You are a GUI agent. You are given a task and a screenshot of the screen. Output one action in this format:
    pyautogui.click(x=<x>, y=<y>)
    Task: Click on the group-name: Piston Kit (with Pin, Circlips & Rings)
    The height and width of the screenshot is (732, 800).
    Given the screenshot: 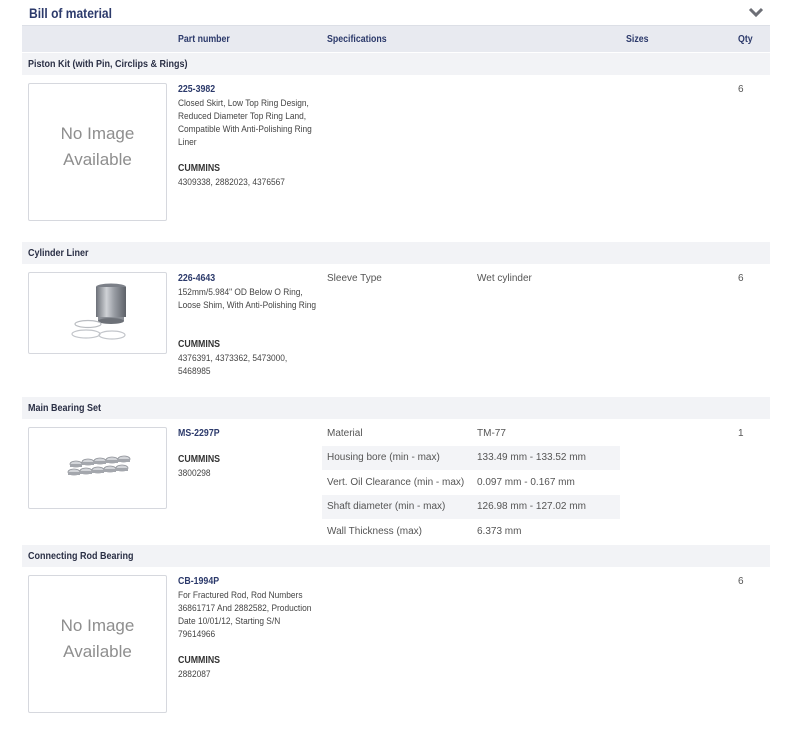 What is the action you would take?
    pyautogui.click(x=108, y=64)
    